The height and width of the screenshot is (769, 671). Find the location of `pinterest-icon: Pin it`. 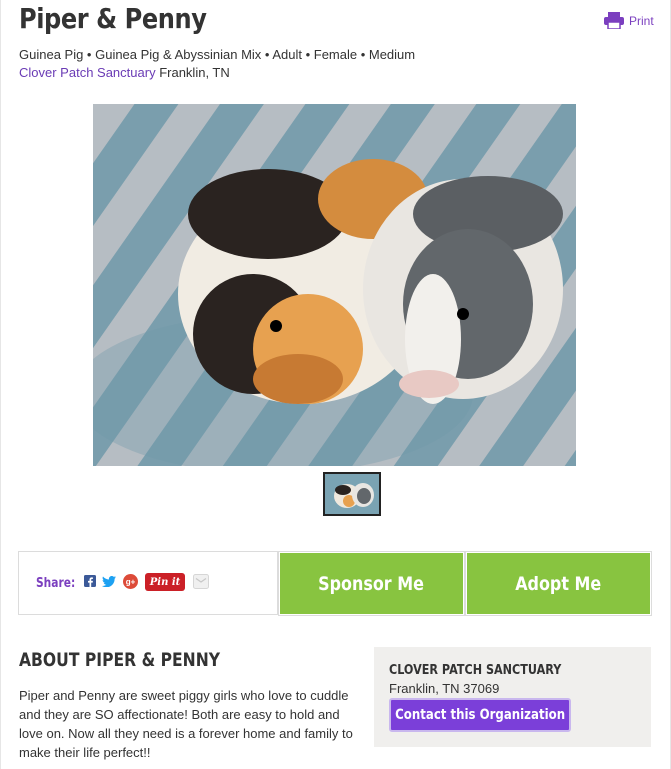

pinterest-icon: Pin it is located at coordinates (165, 582).